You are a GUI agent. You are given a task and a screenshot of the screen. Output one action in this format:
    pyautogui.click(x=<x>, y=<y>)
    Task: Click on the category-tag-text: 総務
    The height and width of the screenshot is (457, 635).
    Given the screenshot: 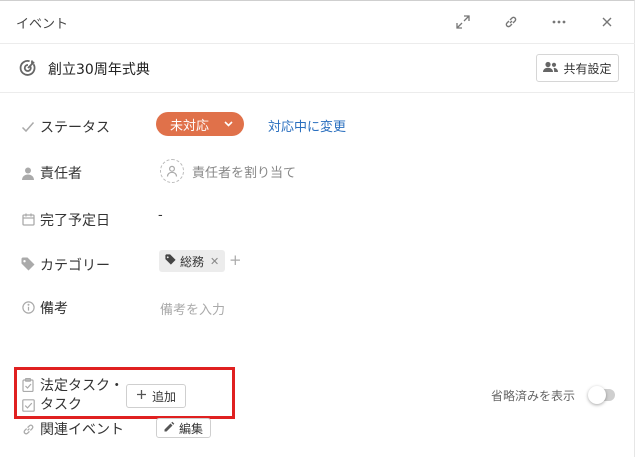 What is the action you would take?
    pyautogui.click(x=192, y=261)
    